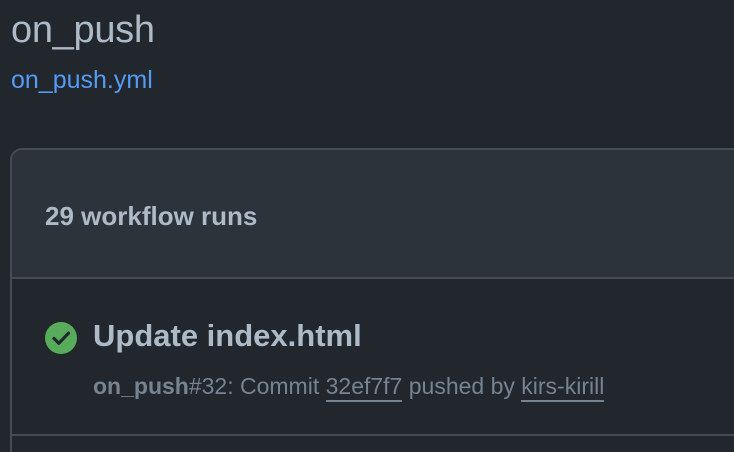 The image size is (734, 452). I want to click on commit-link: 32ef7f7, so click(364, 387).